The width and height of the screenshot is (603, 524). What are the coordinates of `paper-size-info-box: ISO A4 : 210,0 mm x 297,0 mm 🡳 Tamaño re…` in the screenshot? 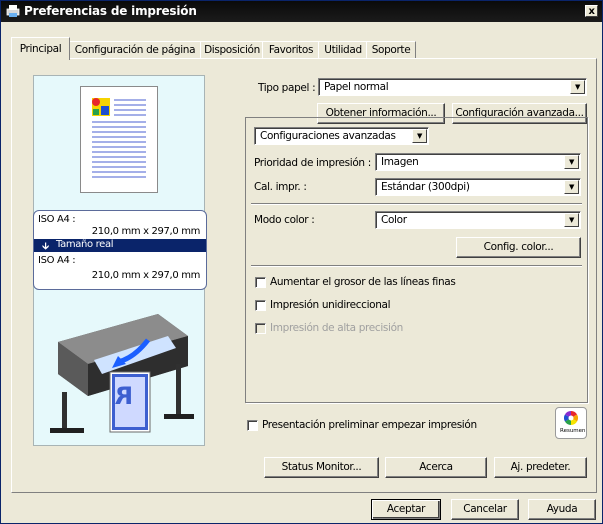 It's located at (120, 250).